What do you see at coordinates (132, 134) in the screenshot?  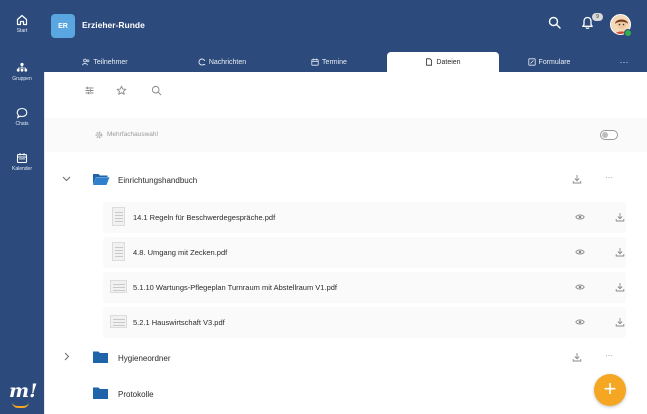 I see `multi-select-label: Mehrfachauswahl` at bounding box center [132, 134].